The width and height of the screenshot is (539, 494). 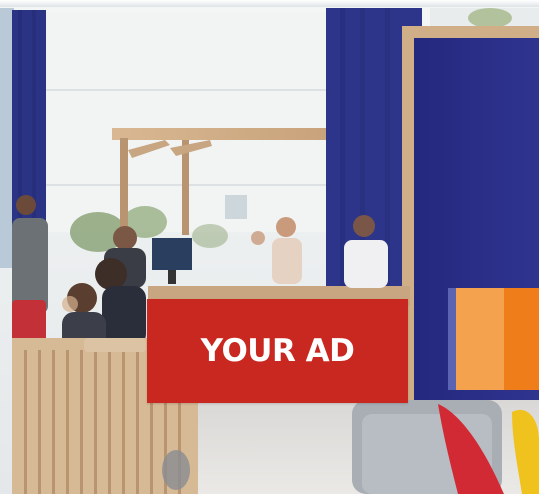 What do you see at coordinates (521, 339) in the screenshot?
I see `dark-orange-block` at bounding box center [521, 339].